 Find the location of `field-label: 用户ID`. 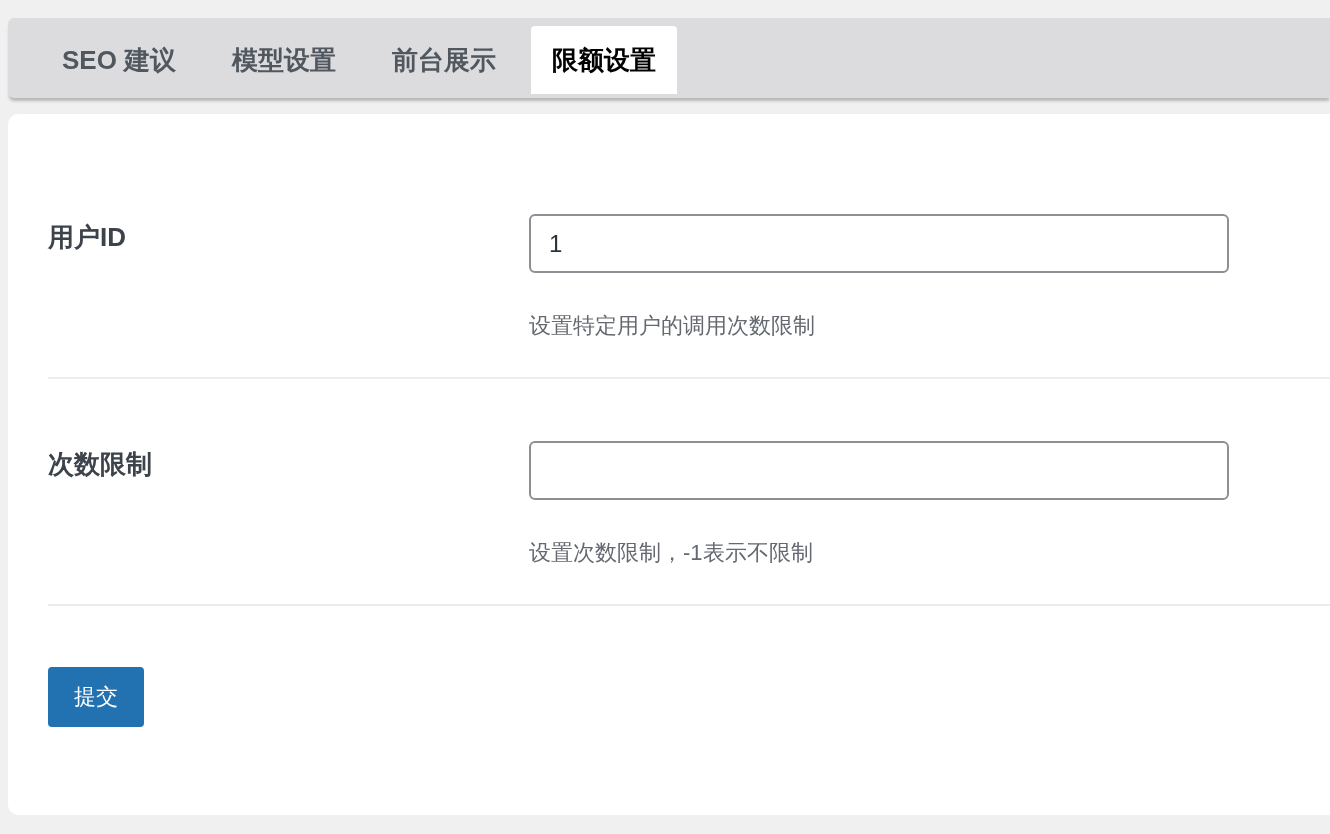

field-label: 用户ID is located at coordinates (87, 237).